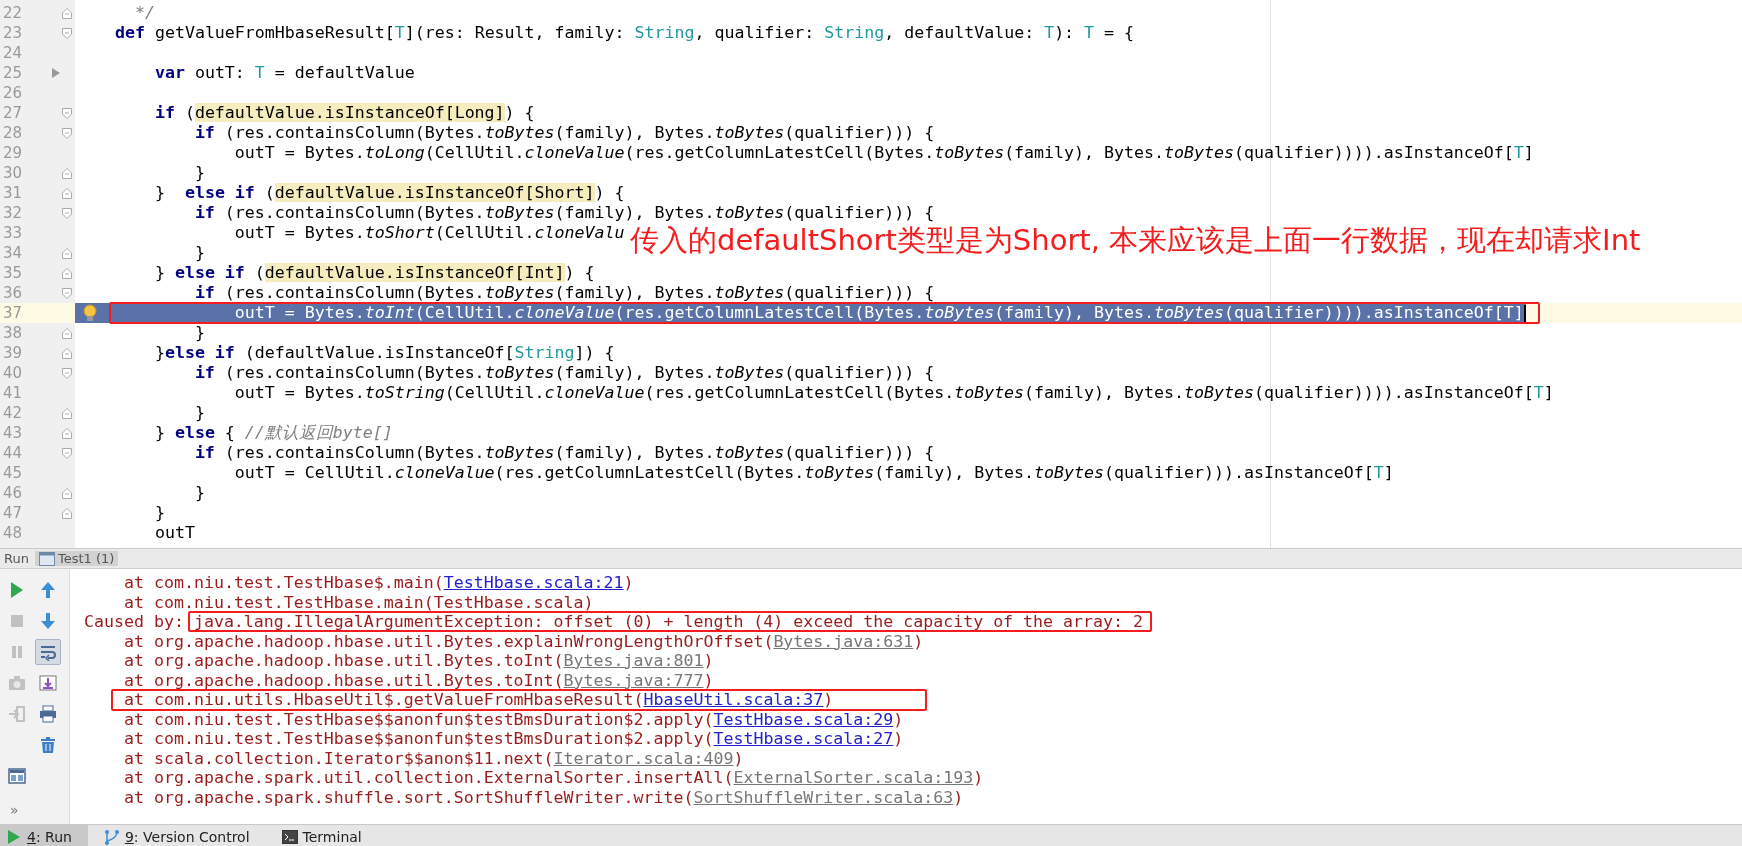  Describe the element at coordinates (893, 393) in the screenshot. I see `code-line: outT = Bytes.toString(CellUtil.cloneValue(res.getColumnLatestCell(Bytes.toBytes(family), Bytes.toBytes(qualifier)))).asInstanceOf[T]` at that location.